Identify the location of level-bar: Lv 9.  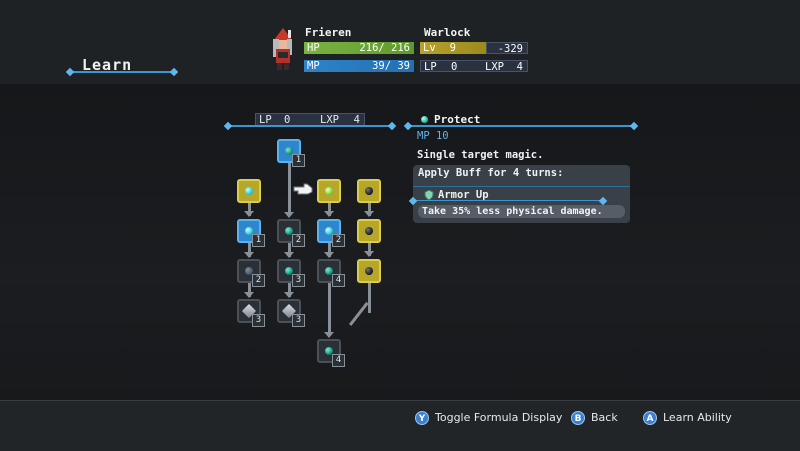
(453, 48).